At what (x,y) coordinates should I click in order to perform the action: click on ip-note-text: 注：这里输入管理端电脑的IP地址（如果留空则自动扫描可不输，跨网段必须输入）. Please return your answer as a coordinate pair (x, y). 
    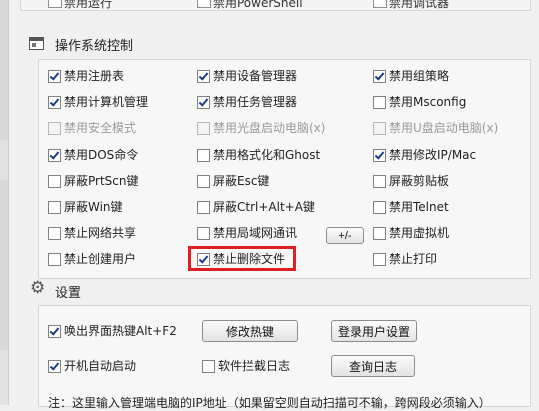
    Looking at the image, I should click on (269, 403).